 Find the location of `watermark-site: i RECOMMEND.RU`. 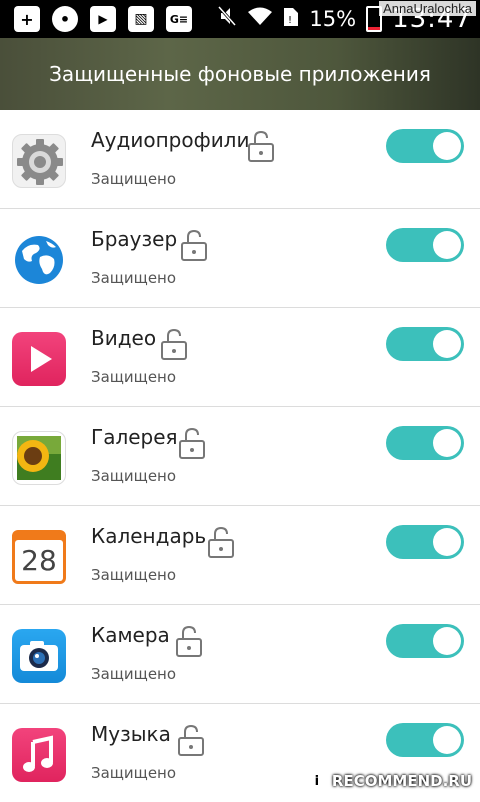

watermark-site: i RECOMMEND.RU is located at coordinates (389, 781).